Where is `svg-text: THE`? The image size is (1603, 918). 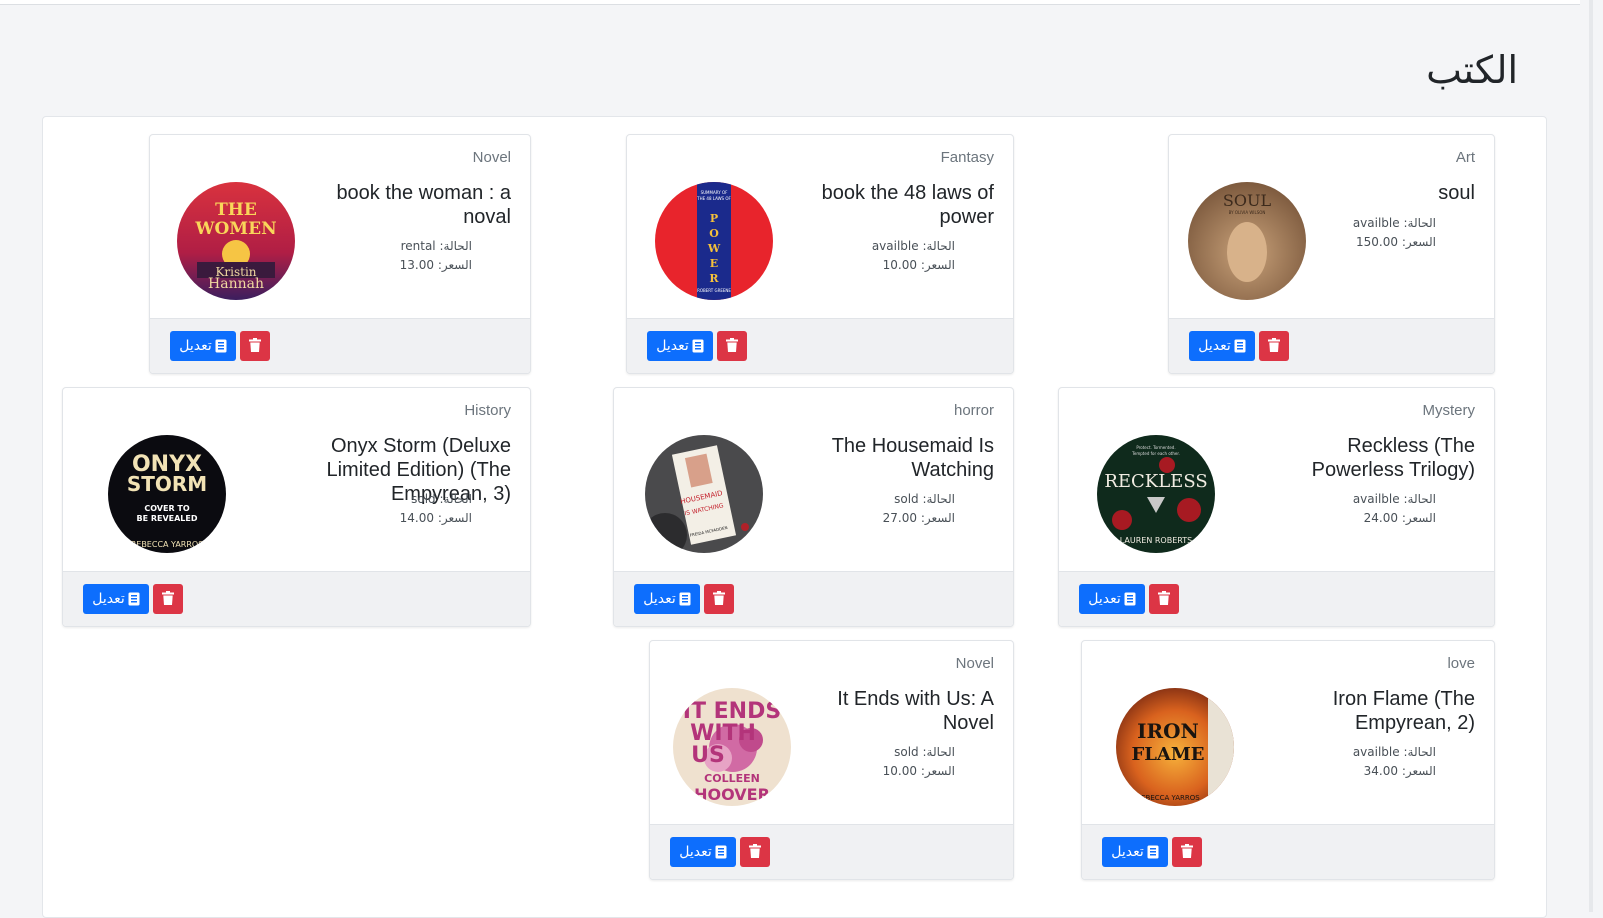
svg-text: THE is located at coordinates (236, 210).